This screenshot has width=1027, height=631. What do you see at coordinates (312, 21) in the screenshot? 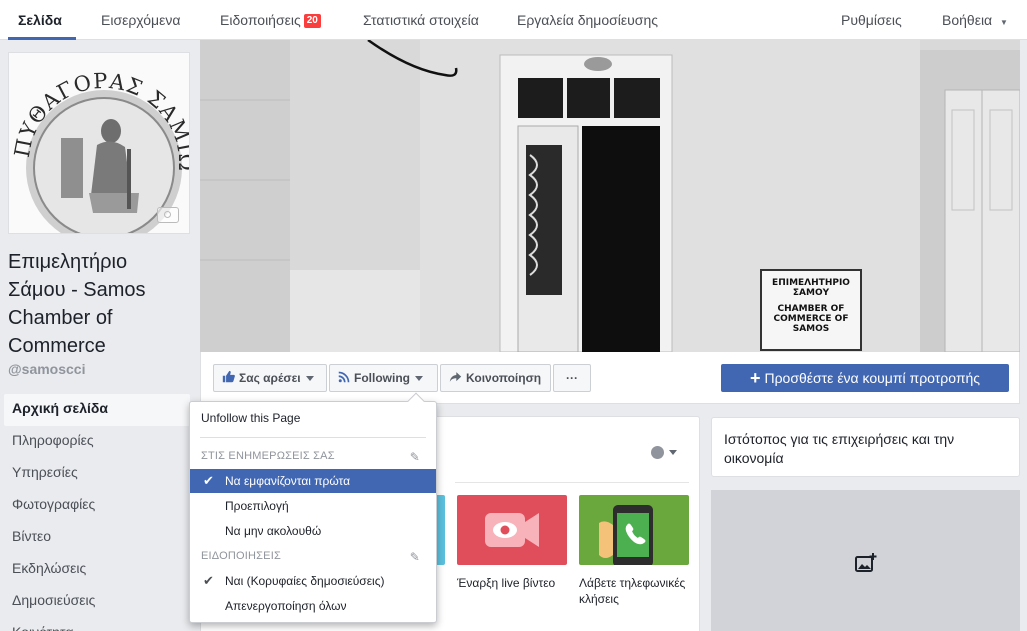
I see `notification-badge: 20` at bounding box center [312, 21].